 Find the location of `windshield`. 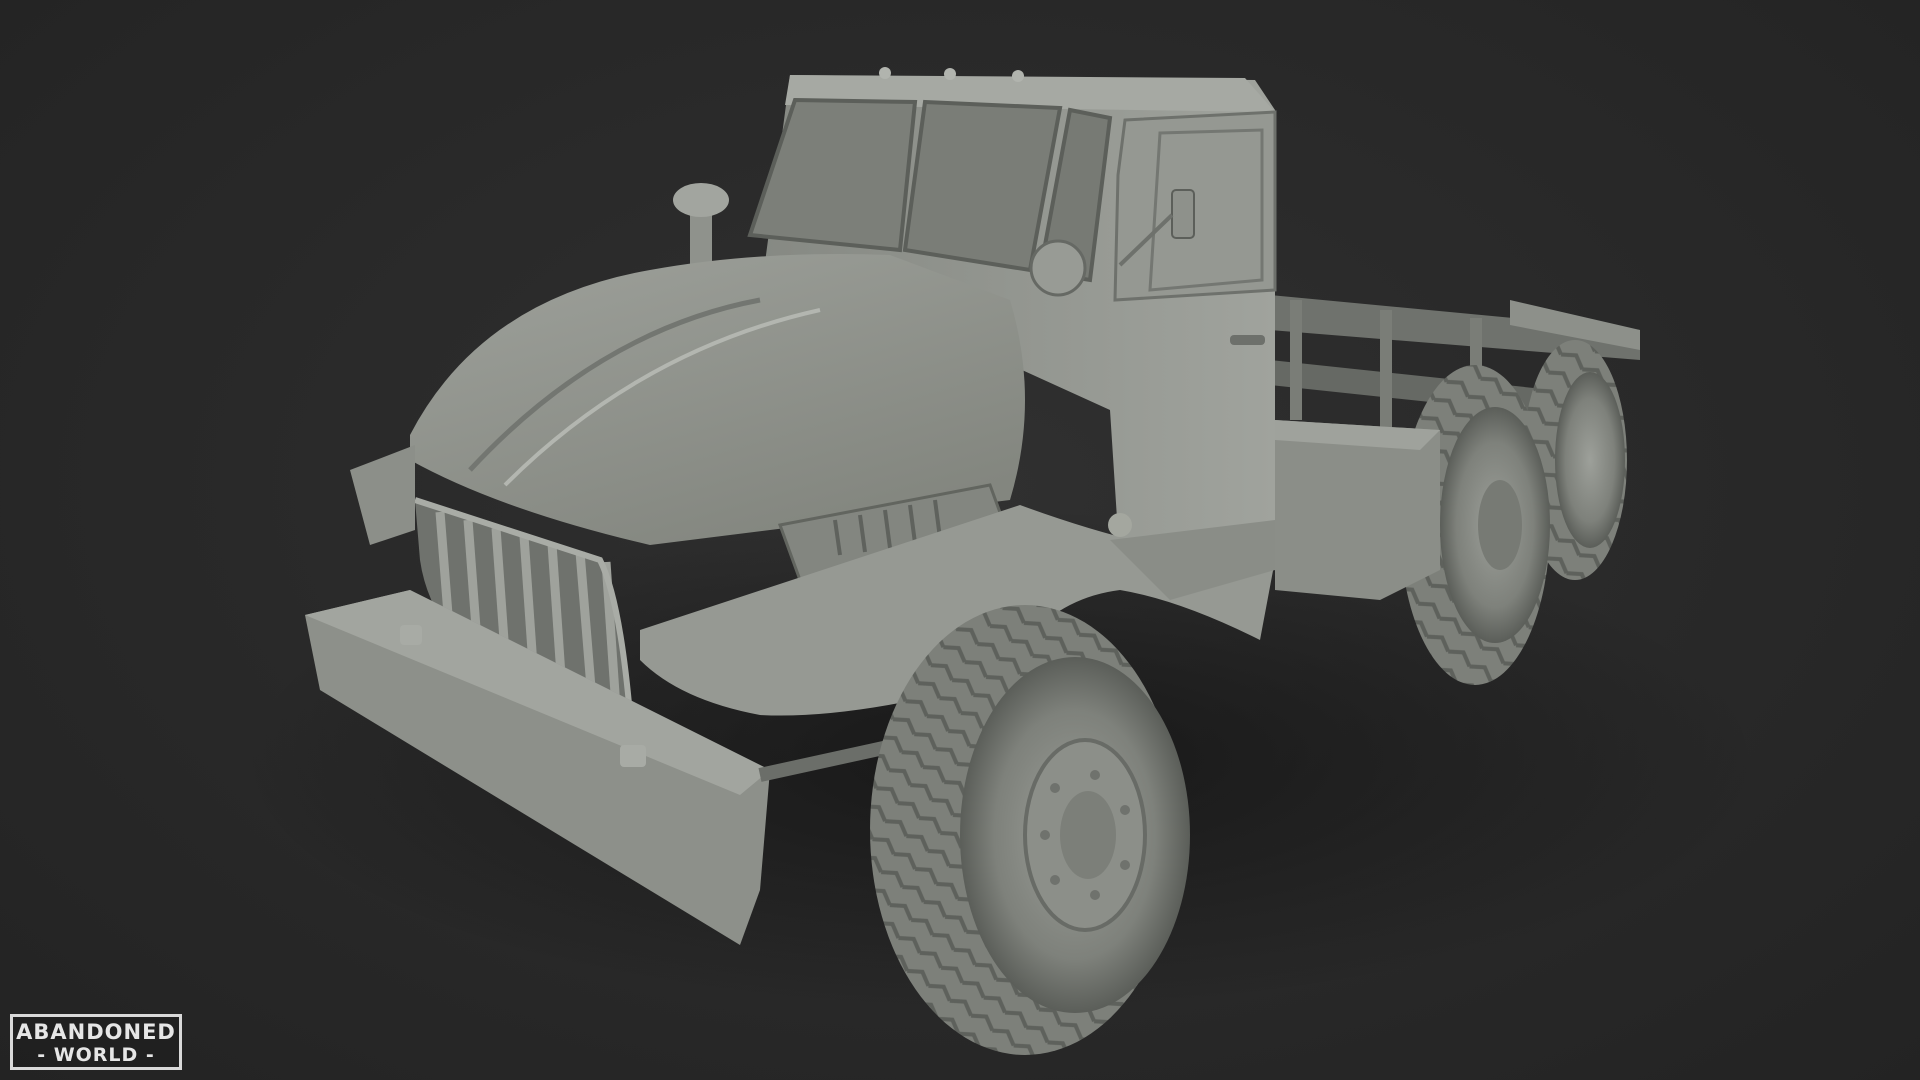

windshield is located at coordinates (832, 175).